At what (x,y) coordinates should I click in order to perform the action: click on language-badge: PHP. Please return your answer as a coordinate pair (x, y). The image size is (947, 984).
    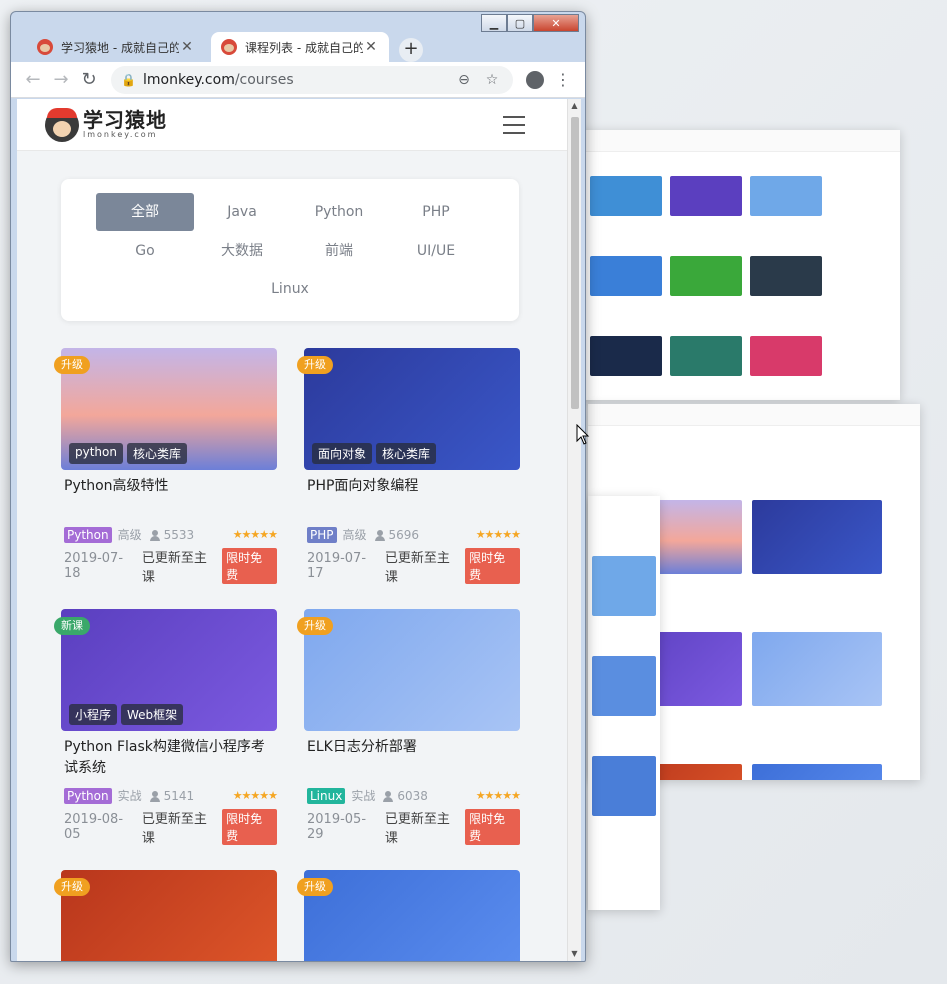
    Looking at the image, I should click on (322, 534).